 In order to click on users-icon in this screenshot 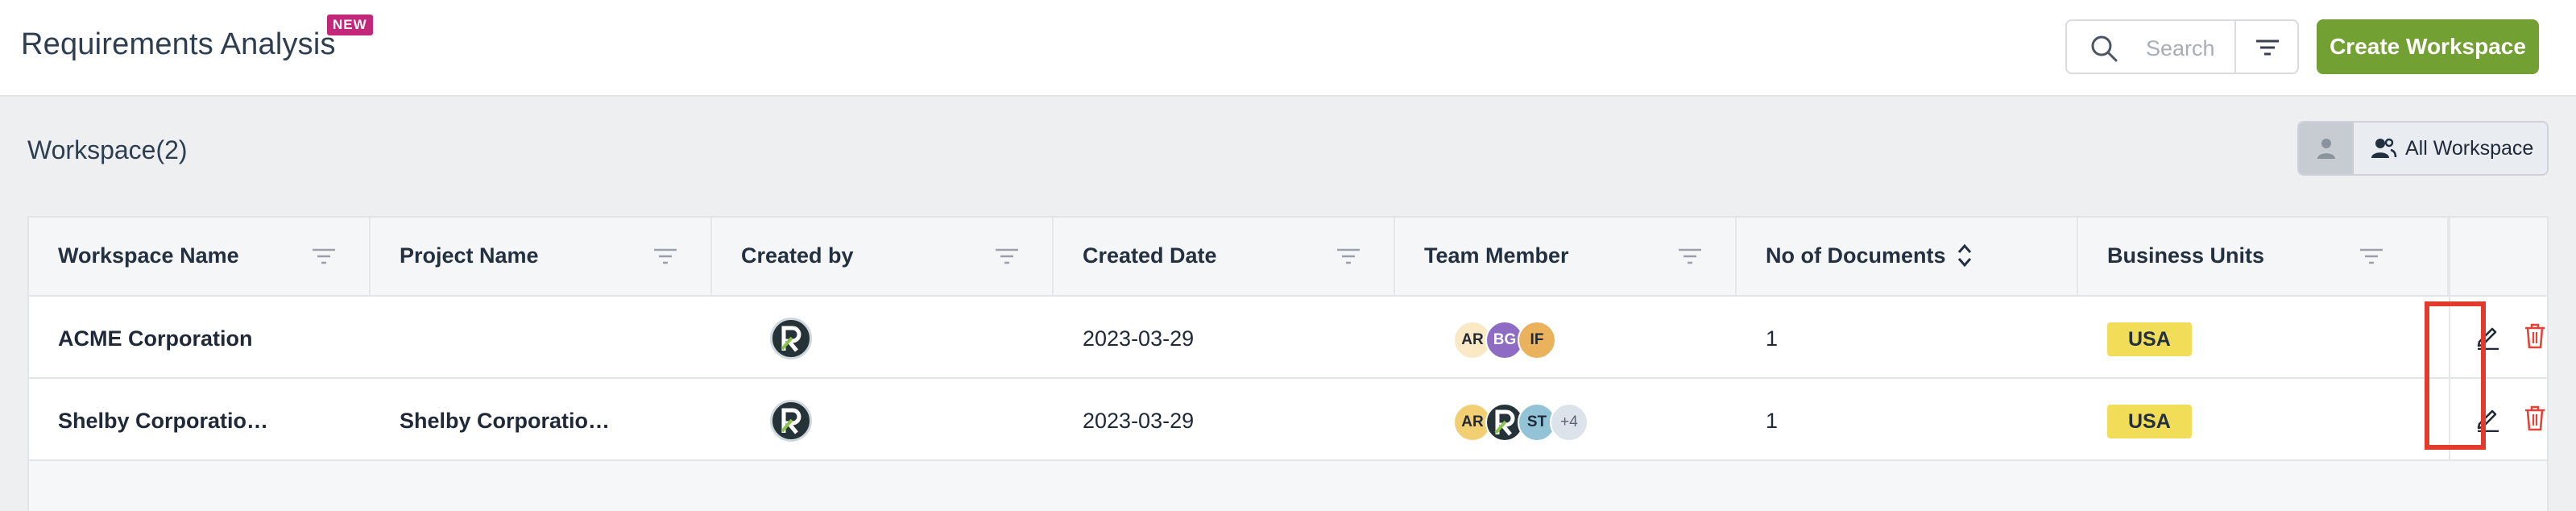, I will do `click(2384, 148)`.